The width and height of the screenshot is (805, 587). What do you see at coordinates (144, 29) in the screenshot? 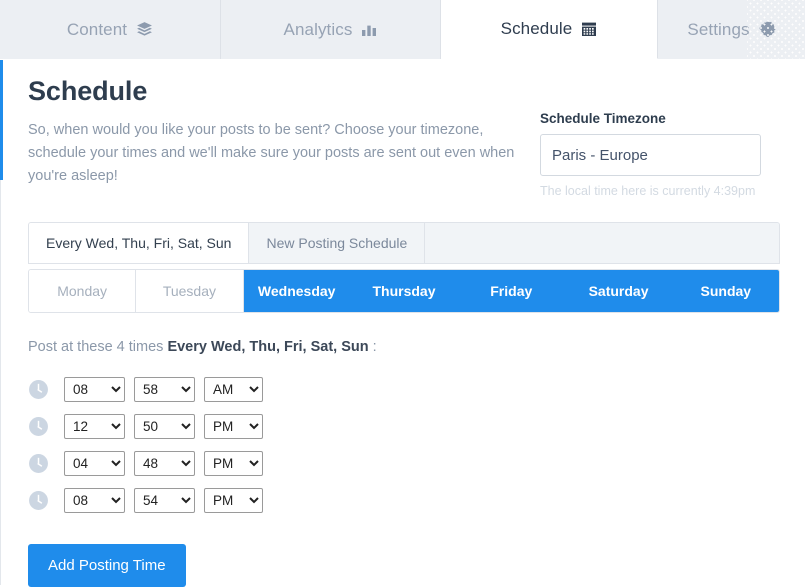
I see `layers-icon` at bounding box center [144, 29].